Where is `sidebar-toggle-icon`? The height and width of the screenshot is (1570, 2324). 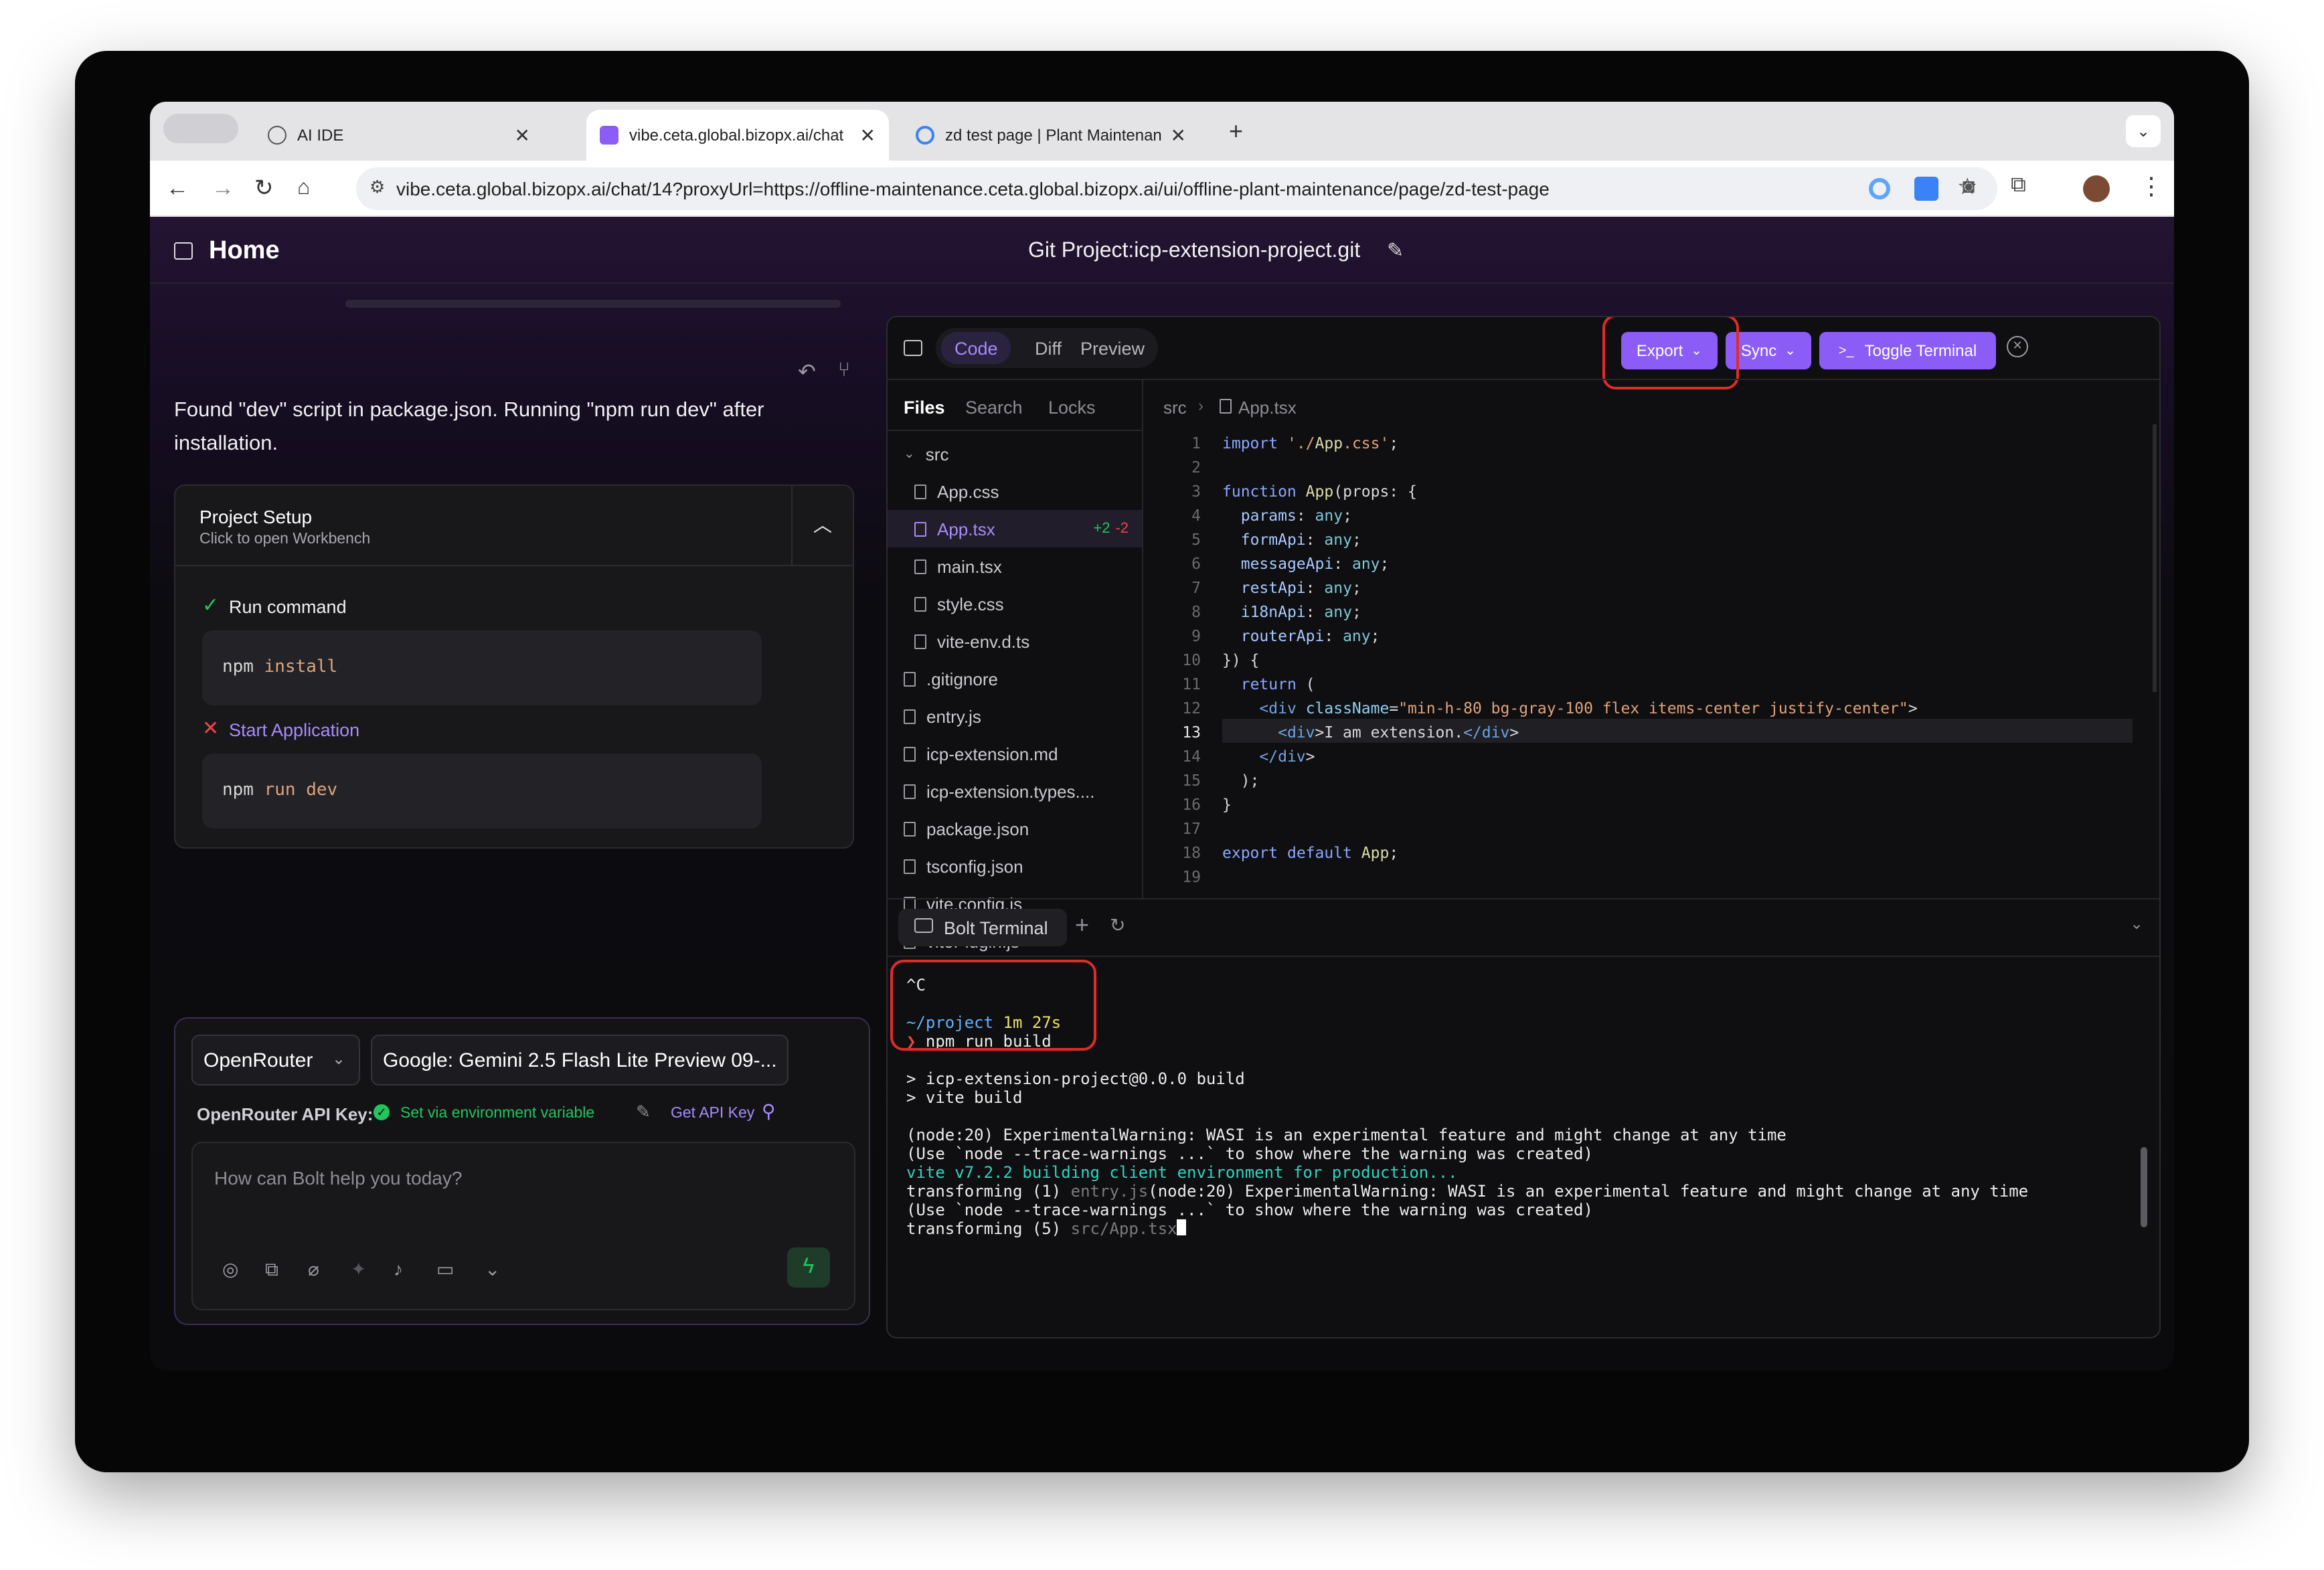 sidebar-toggle-icon is located at coordinates (183, 251).